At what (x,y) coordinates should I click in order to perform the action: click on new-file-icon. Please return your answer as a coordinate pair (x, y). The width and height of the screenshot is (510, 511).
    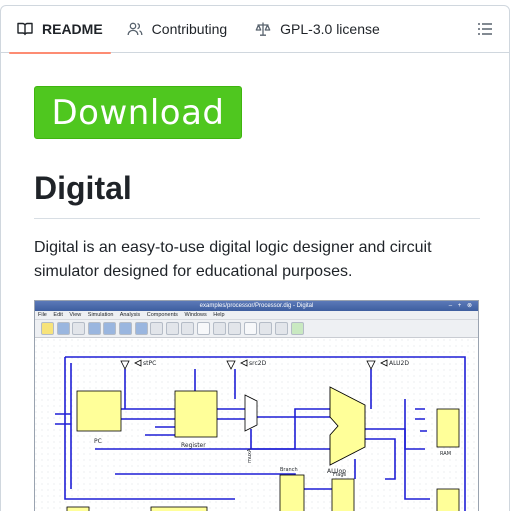
    Looking at the image, I should click on (47, 328).